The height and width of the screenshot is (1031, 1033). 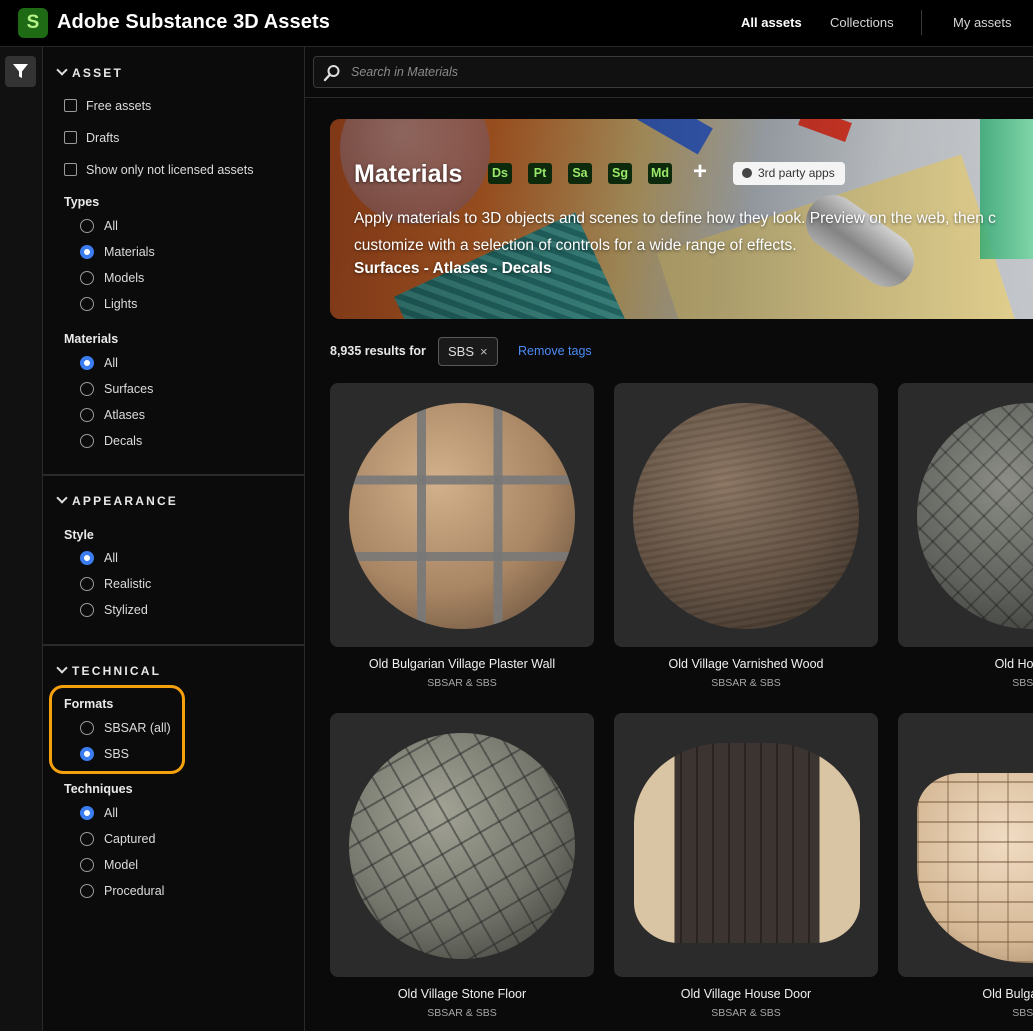 I want to click on search-bar: Search in Materials, so click(x=673, y=72).